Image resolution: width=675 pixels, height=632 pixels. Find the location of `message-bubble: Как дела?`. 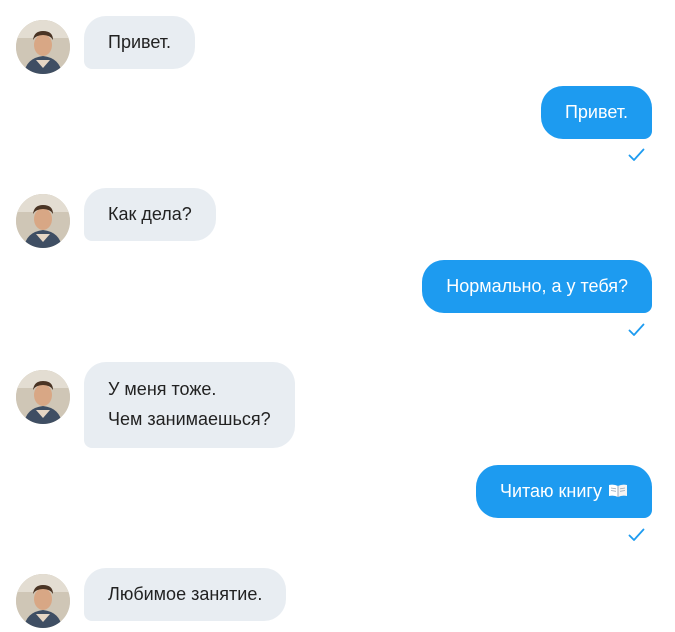

message-bubble: Как дела? is located at coordinates (150, 214).